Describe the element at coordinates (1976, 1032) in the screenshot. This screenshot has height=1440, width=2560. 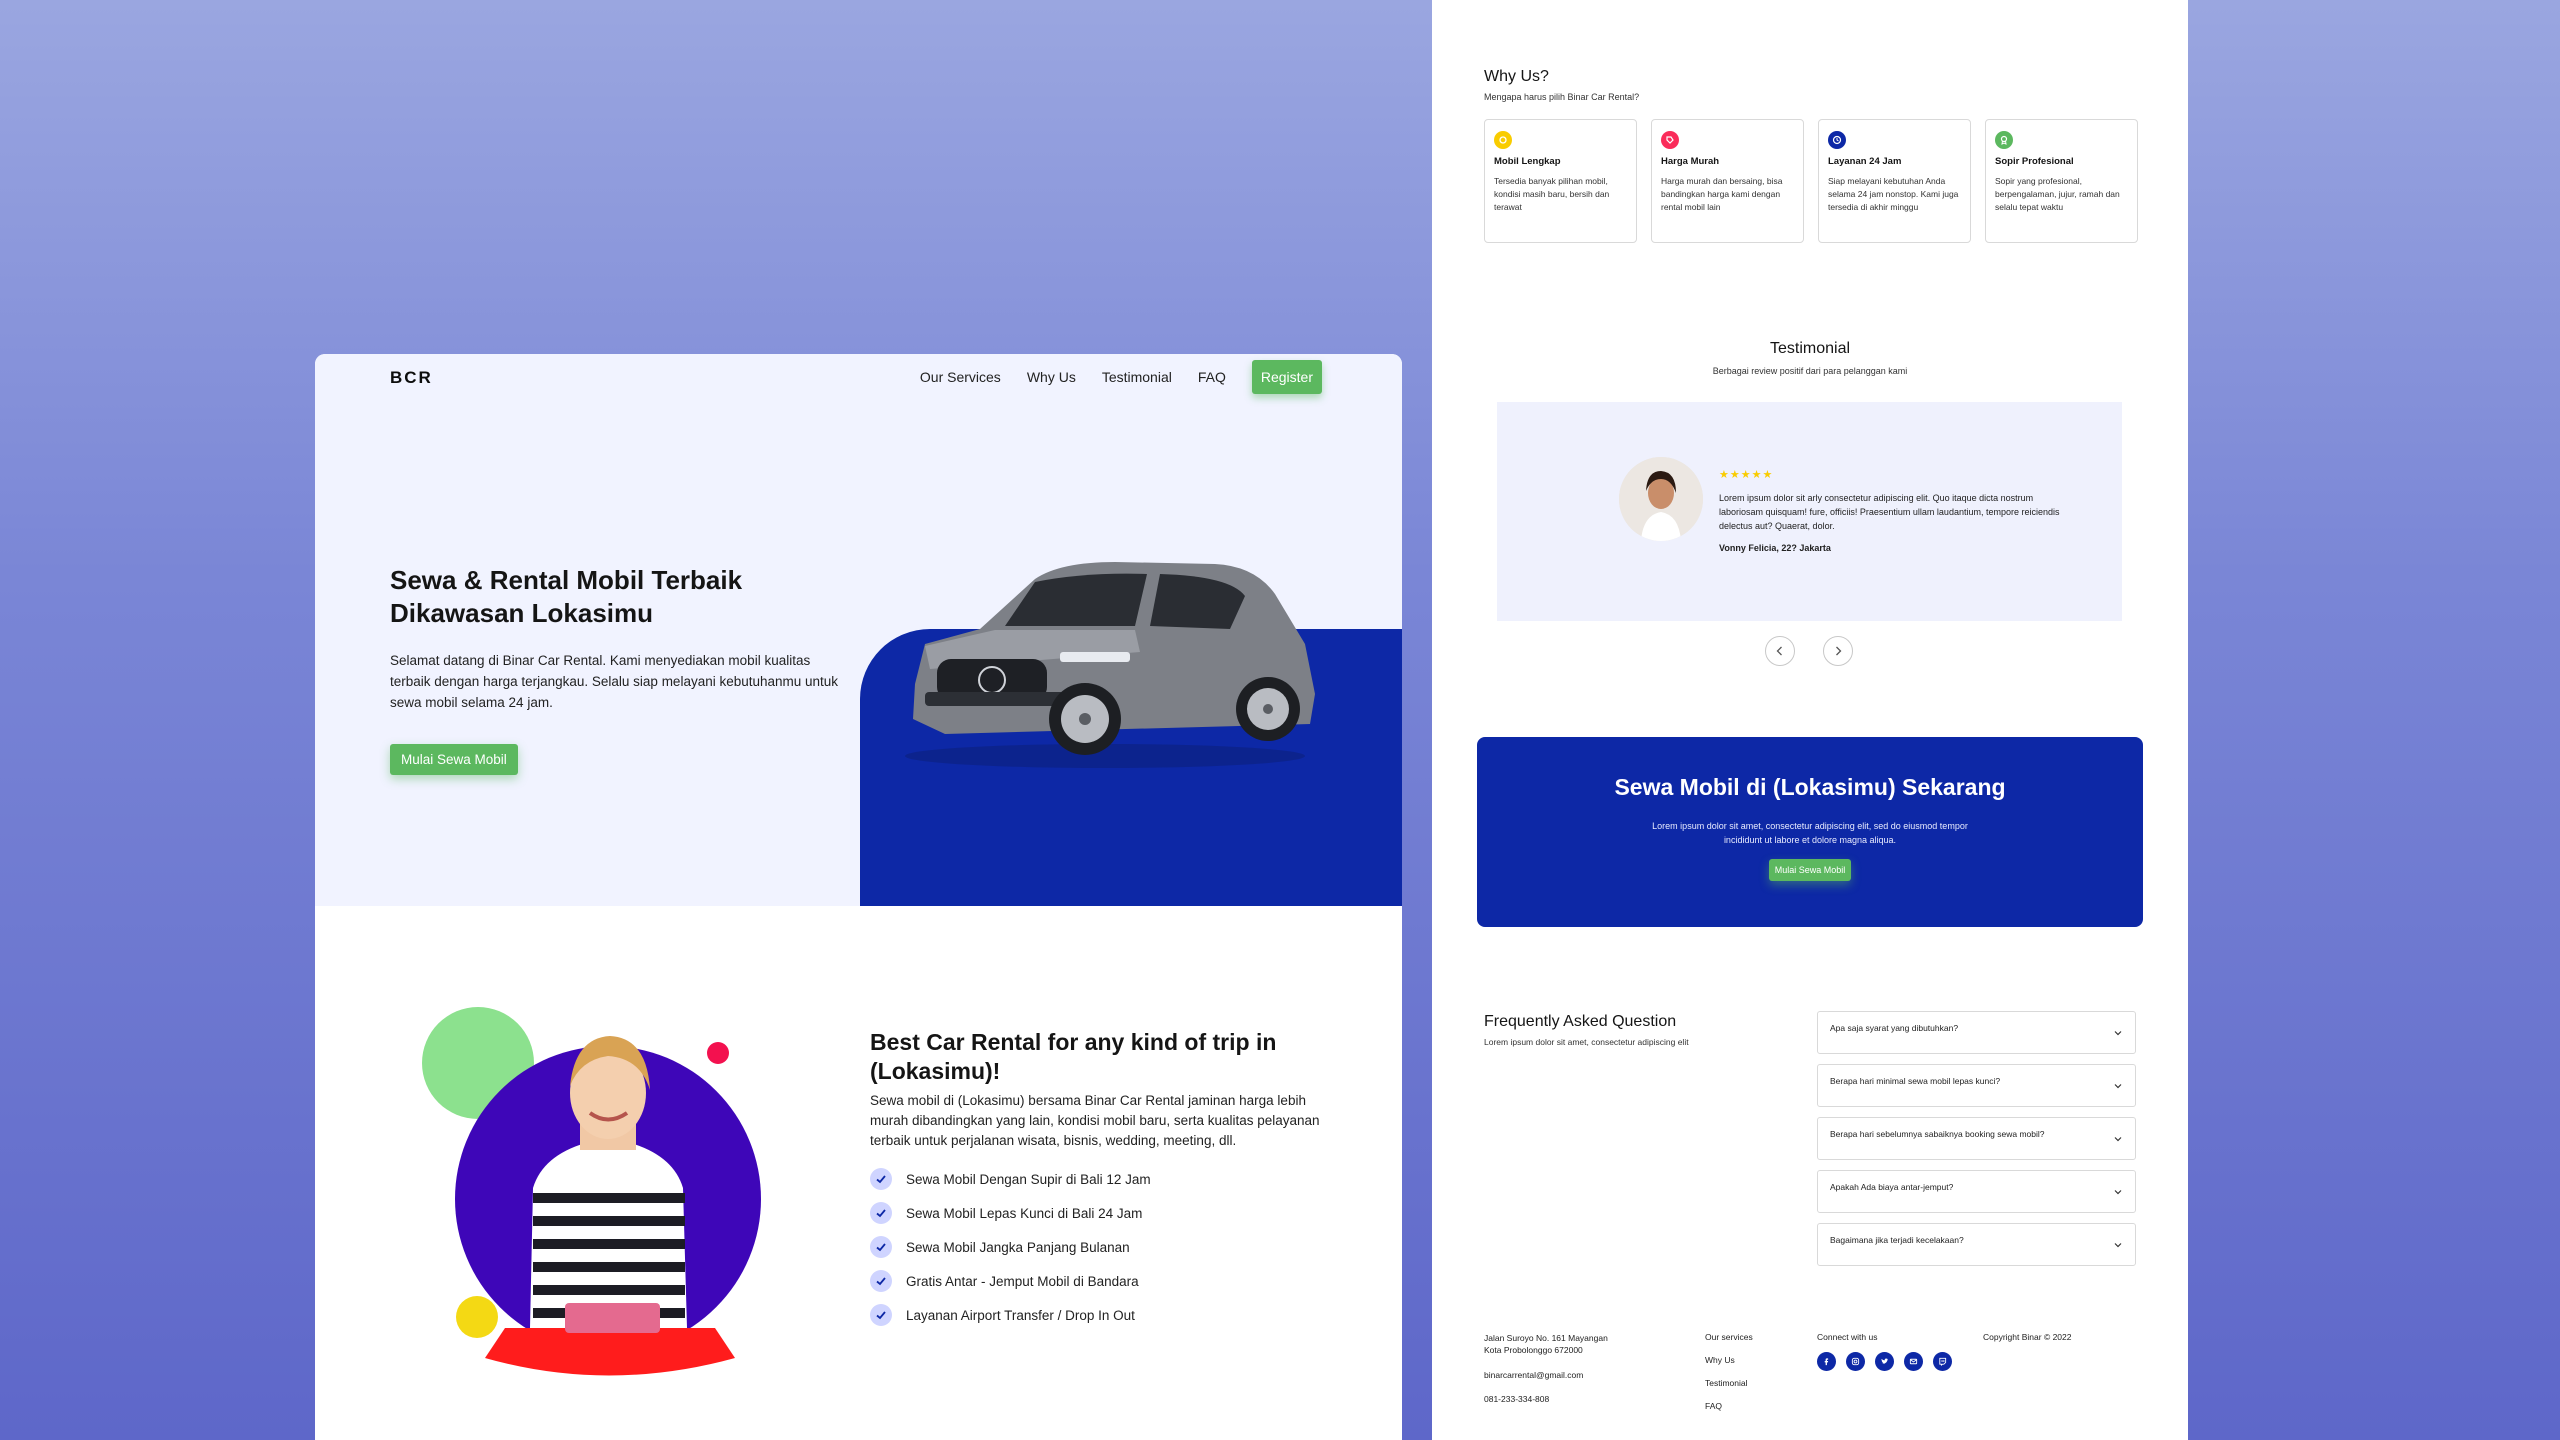
I see `faq-item: Apa saja syarat yang dibutuhkan?` at that location.